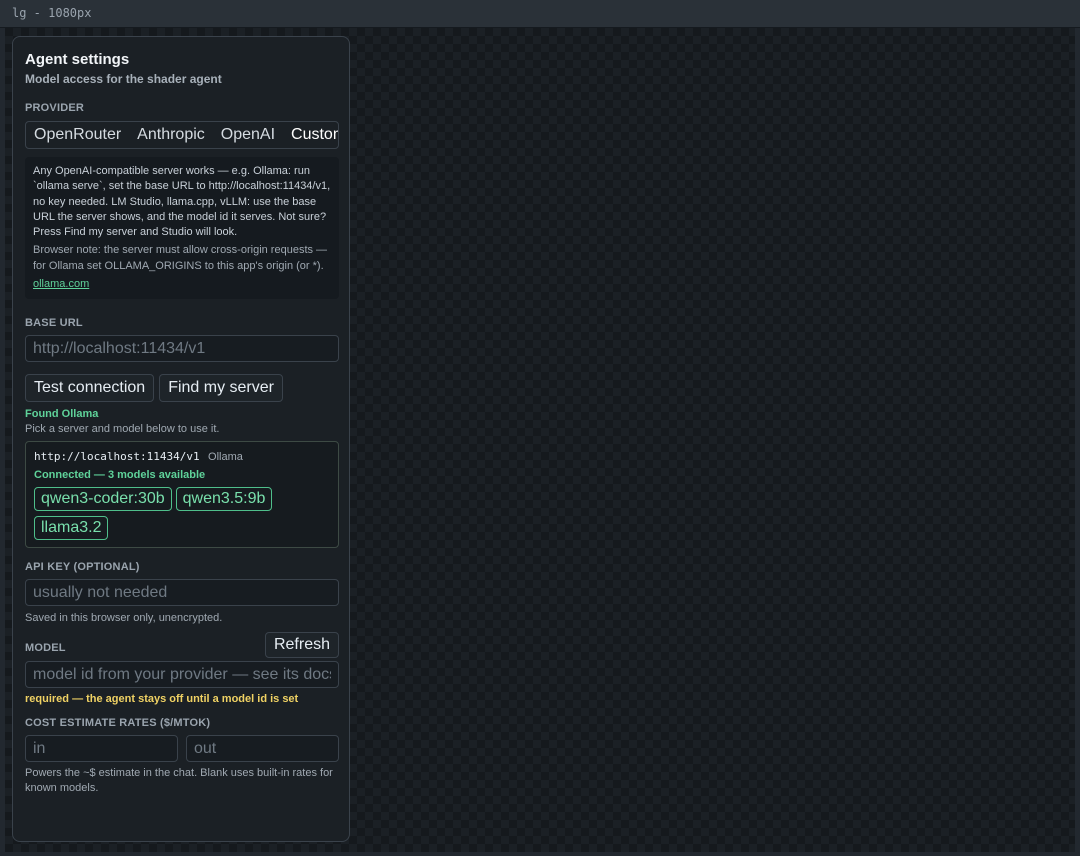 This screenshot has width=1080, height=856. I want to click on model-chip: llama3.2, so click(71, 528).